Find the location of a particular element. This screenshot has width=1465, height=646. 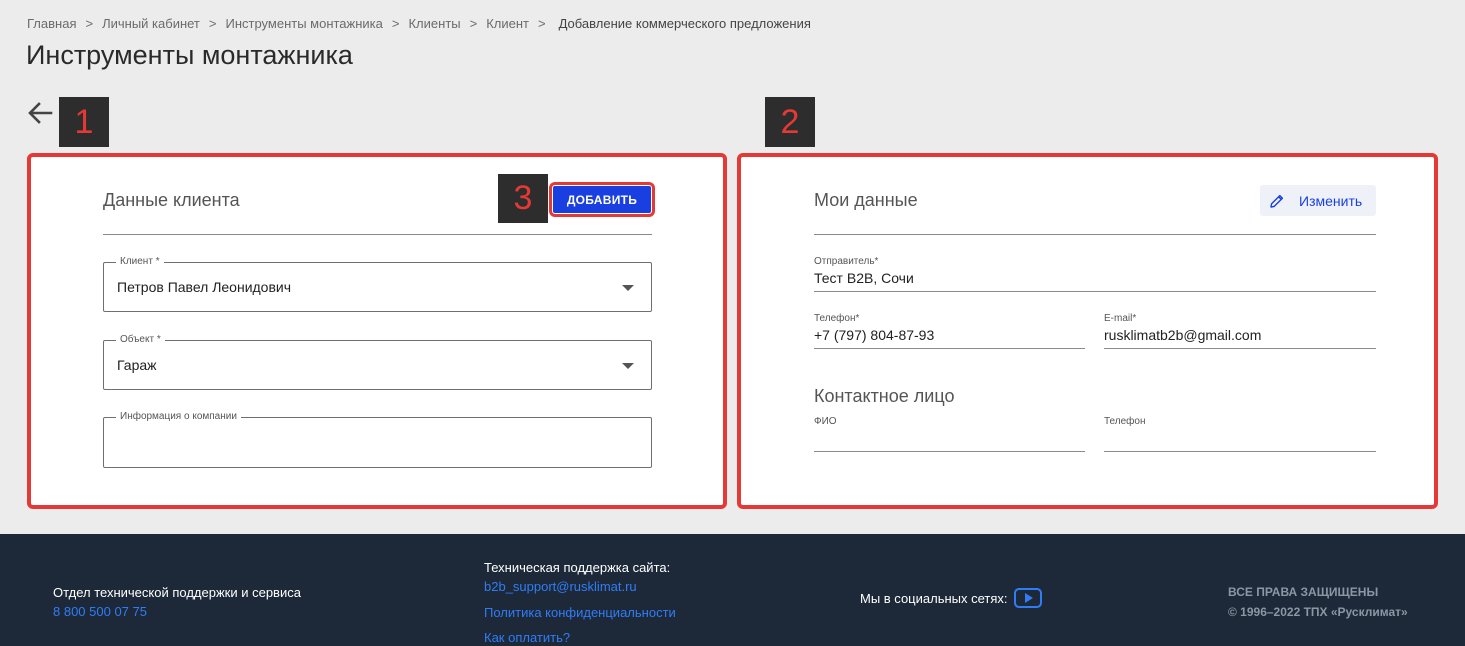

breadcrumb-item-home: Главная is located at coordinates (51, 23).